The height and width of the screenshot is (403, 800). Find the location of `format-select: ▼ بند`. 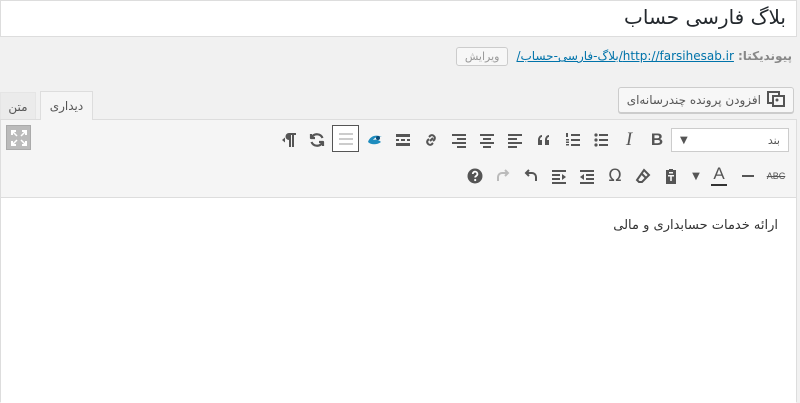

format-select: ▼ بند is located at coordinates (730, 140).